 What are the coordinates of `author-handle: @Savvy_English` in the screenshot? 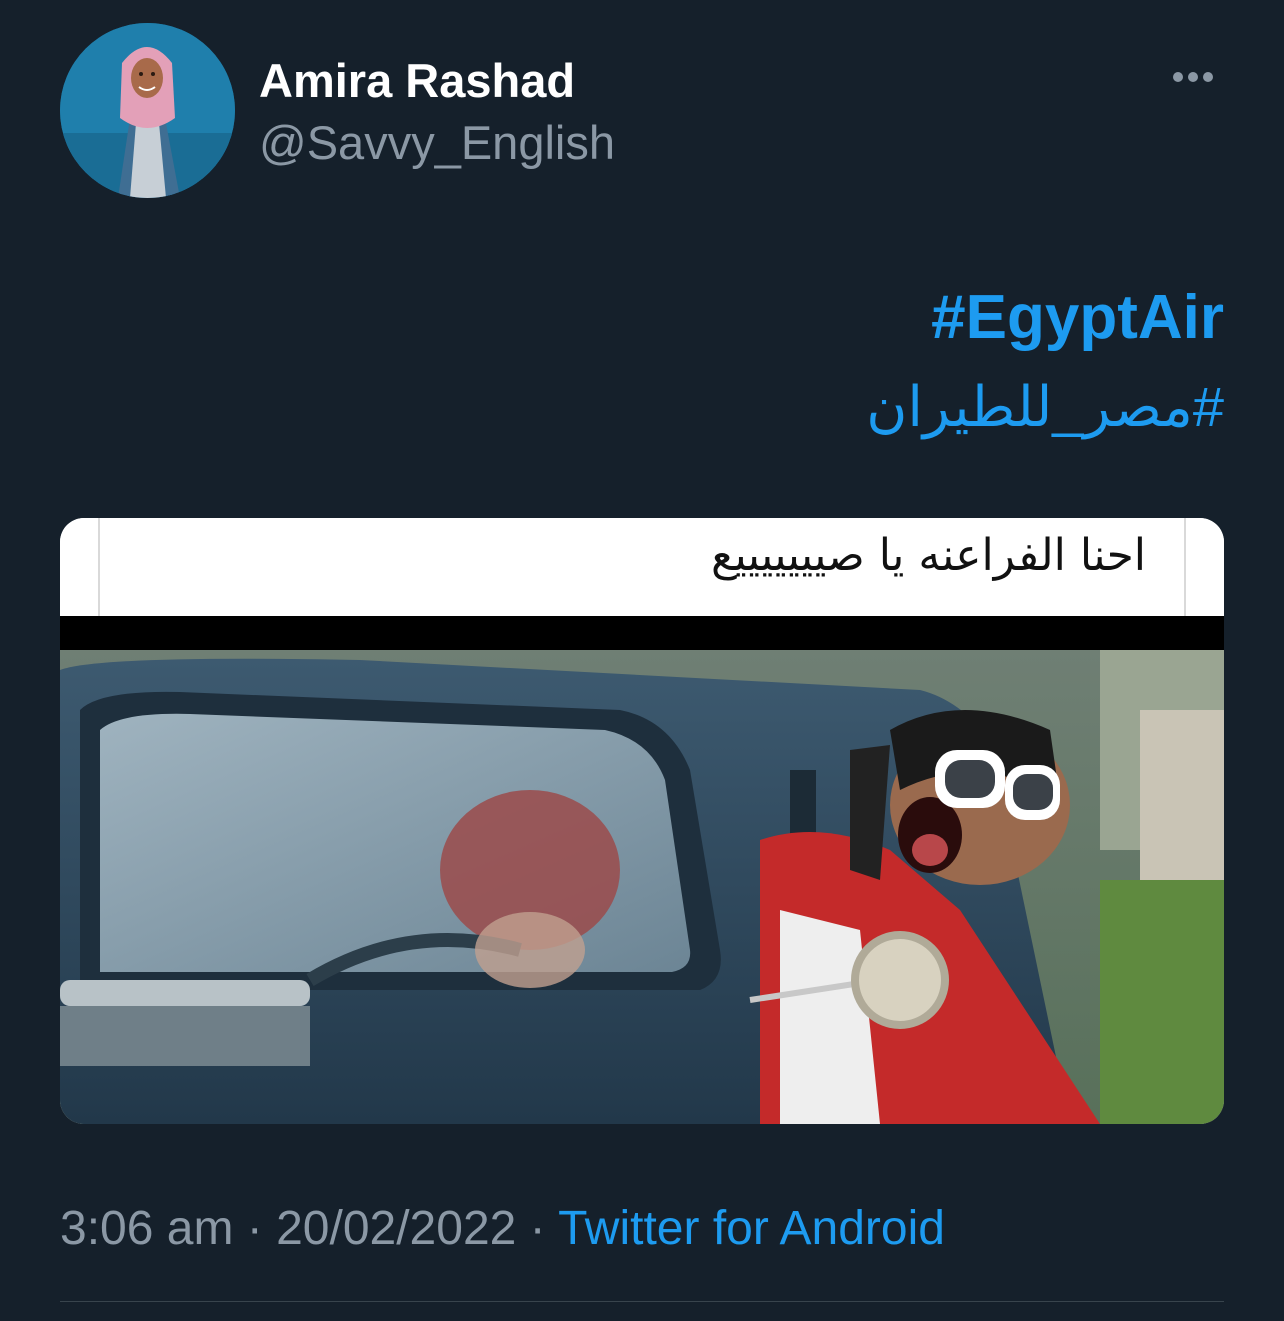 It's located at (437, 143).